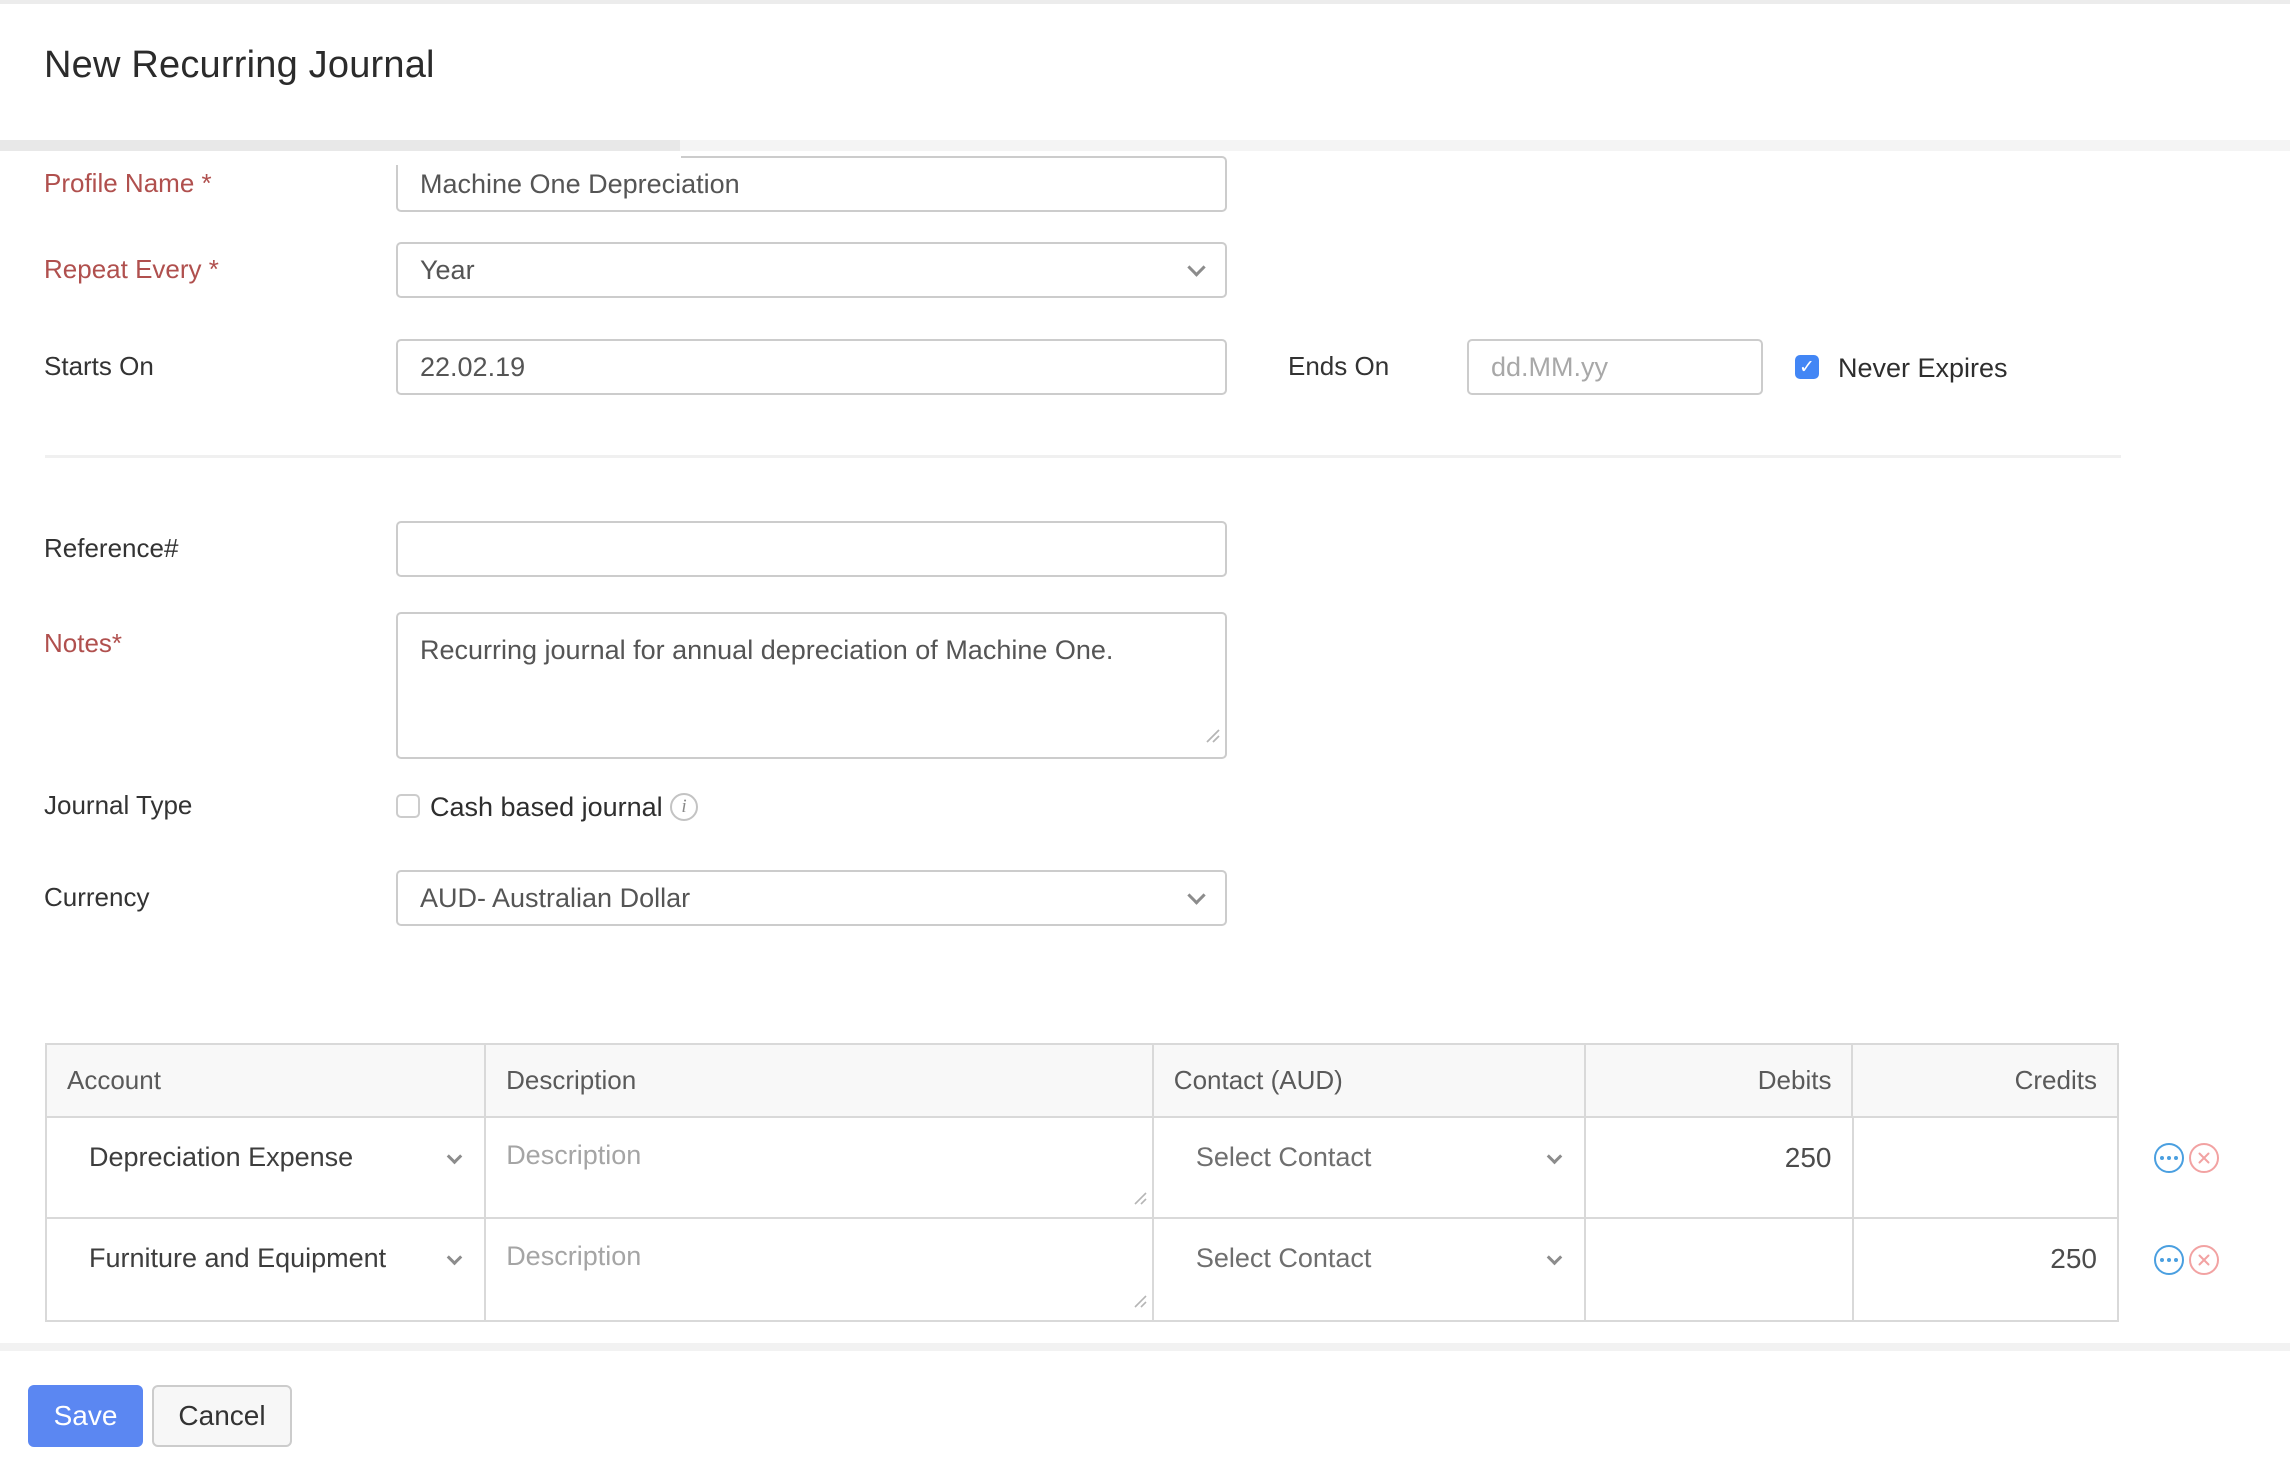 This screenshot has width=2290, height=1478. What do you see at coordinates (537, 158) in the screenshot?
I see `overlay-artifact` at bounding box center [537, 158].